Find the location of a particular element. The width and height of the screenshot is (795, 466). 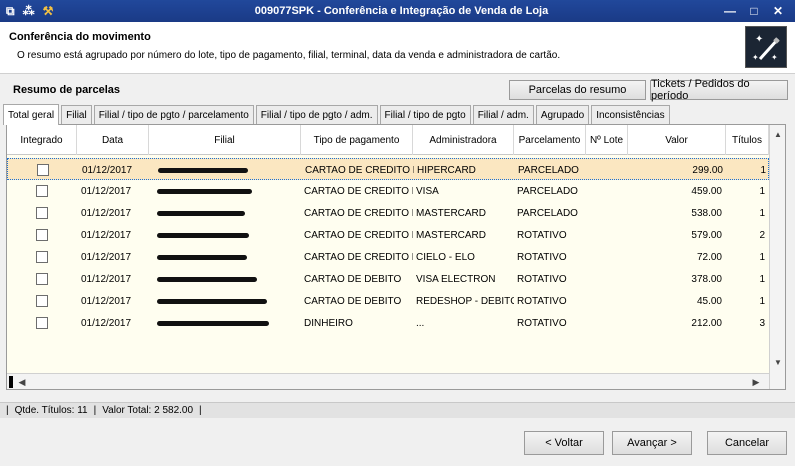

maximize-button: □ is located at coordinates (754, 11).